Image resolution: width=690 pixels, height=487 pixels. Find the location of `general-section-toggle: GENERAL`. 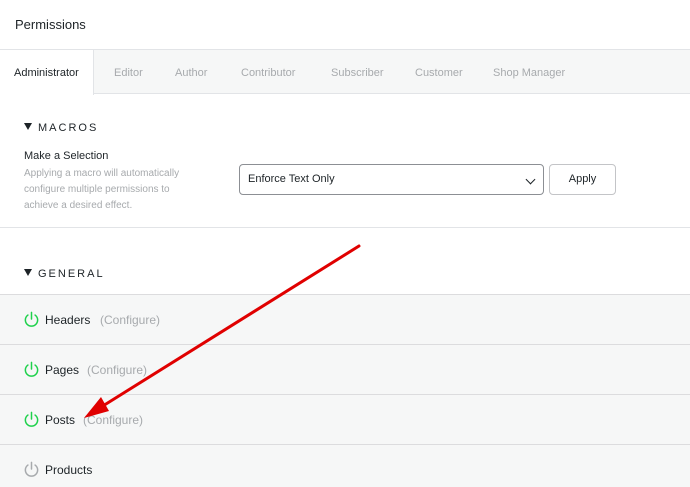

general-section-toggle: GENERAL is located at coordinates (64, 274).